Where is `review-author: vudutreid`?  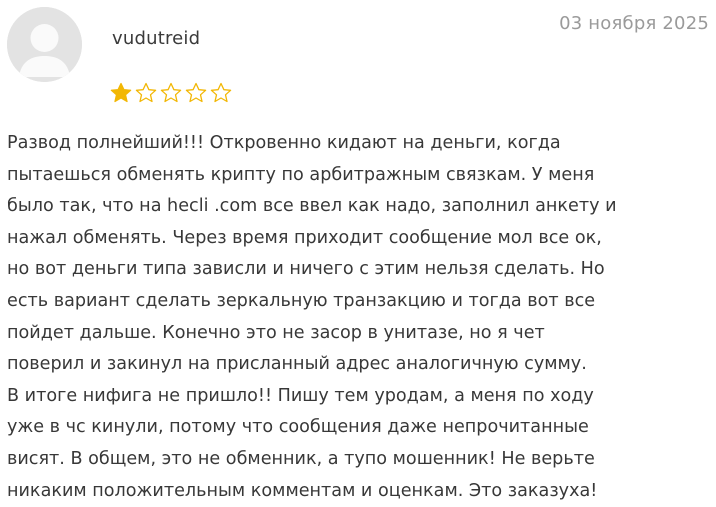 review-author: vudutreid is located at coordinates (156, 38).